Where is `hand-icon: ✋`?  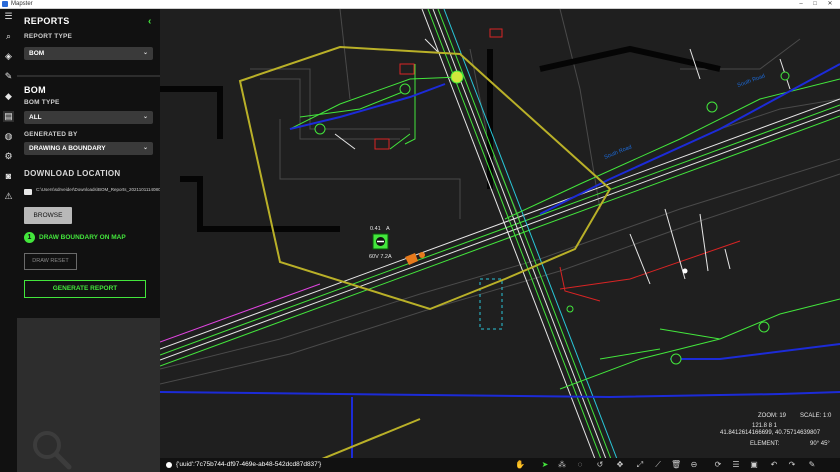 hand-icon: ✋ is located at coordinates (520, 465).